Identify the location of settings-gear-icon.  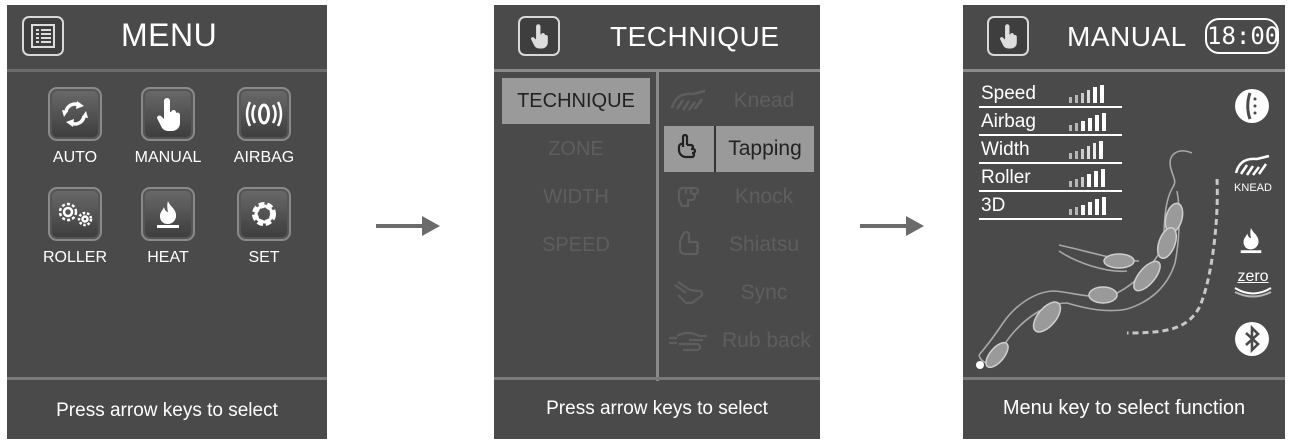
(264, 214).